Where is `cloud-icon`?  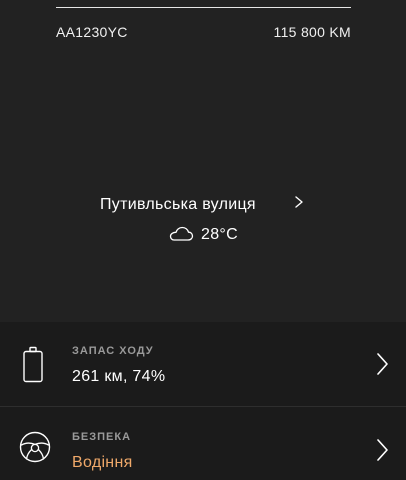
cloud-icon is located at coordinates (181, 233).